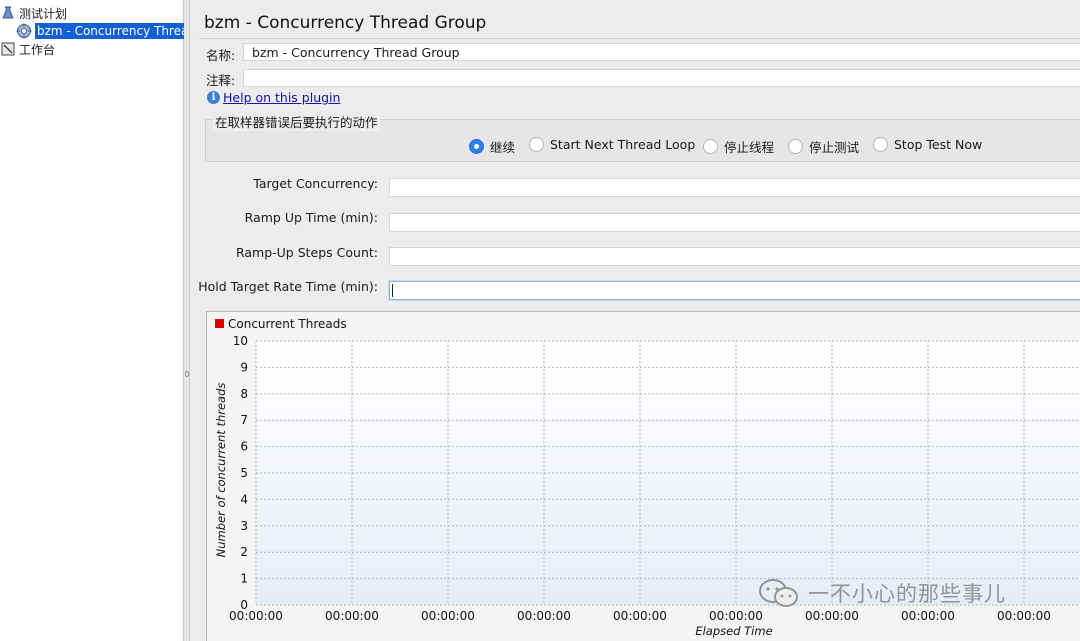 The height and width of the screenshot is (641, 1080). Describe the element at coordinates (213, 97) in the screenshot. I see `info-icon: i` at that location.